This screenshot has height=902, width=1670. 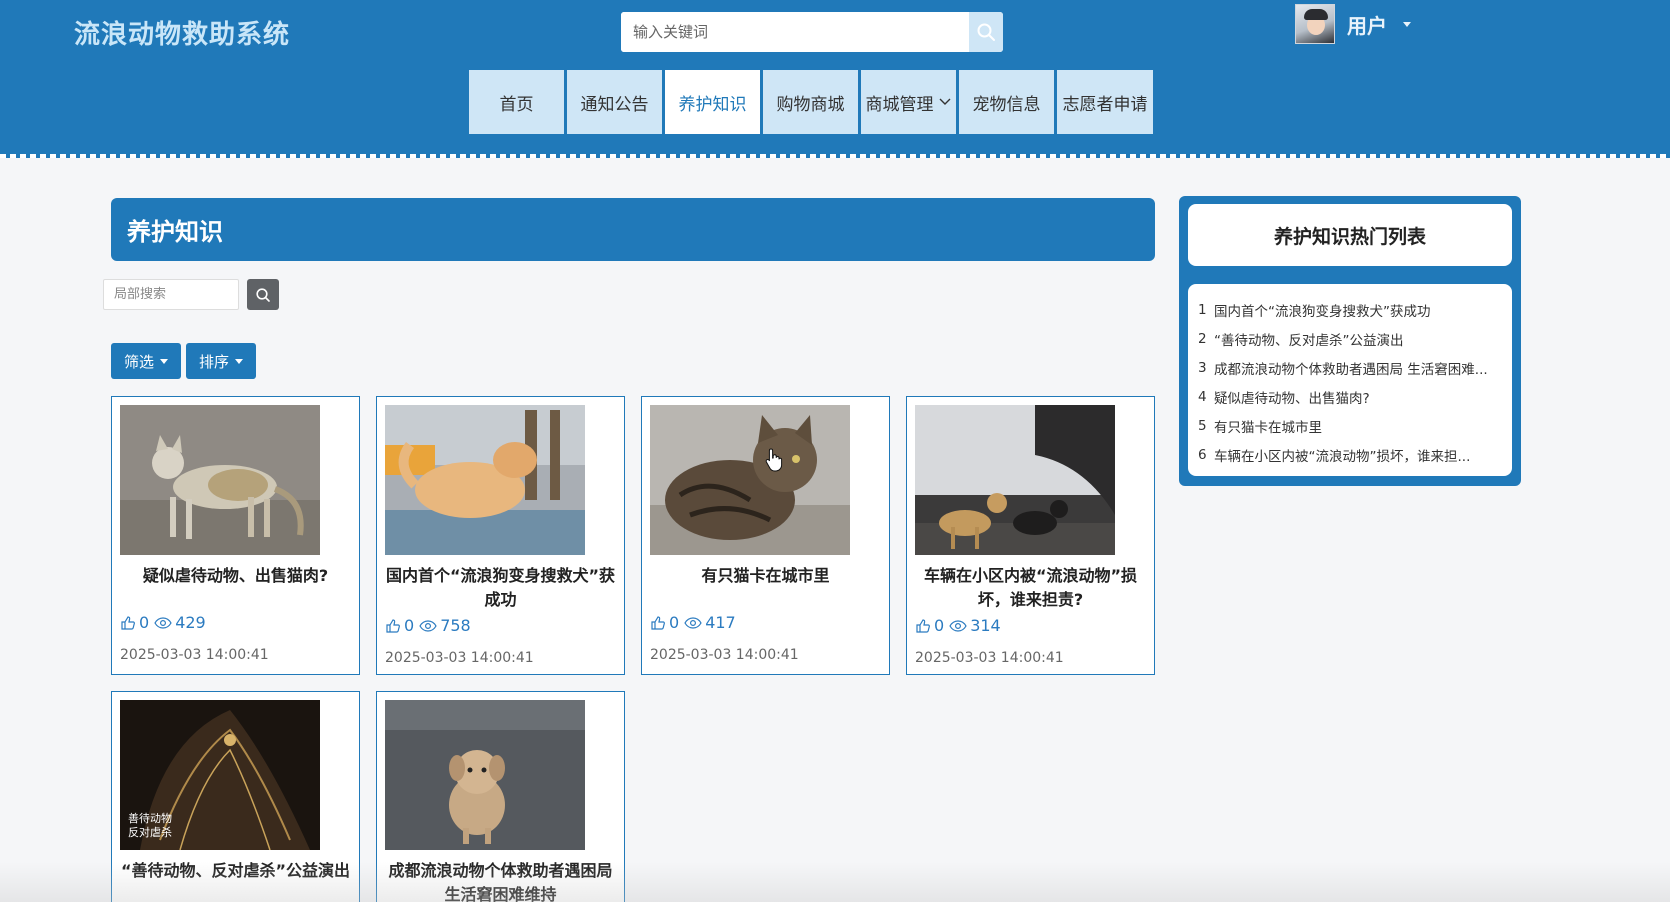 I want to click on view-count: 417, so click(x=720, y=622).